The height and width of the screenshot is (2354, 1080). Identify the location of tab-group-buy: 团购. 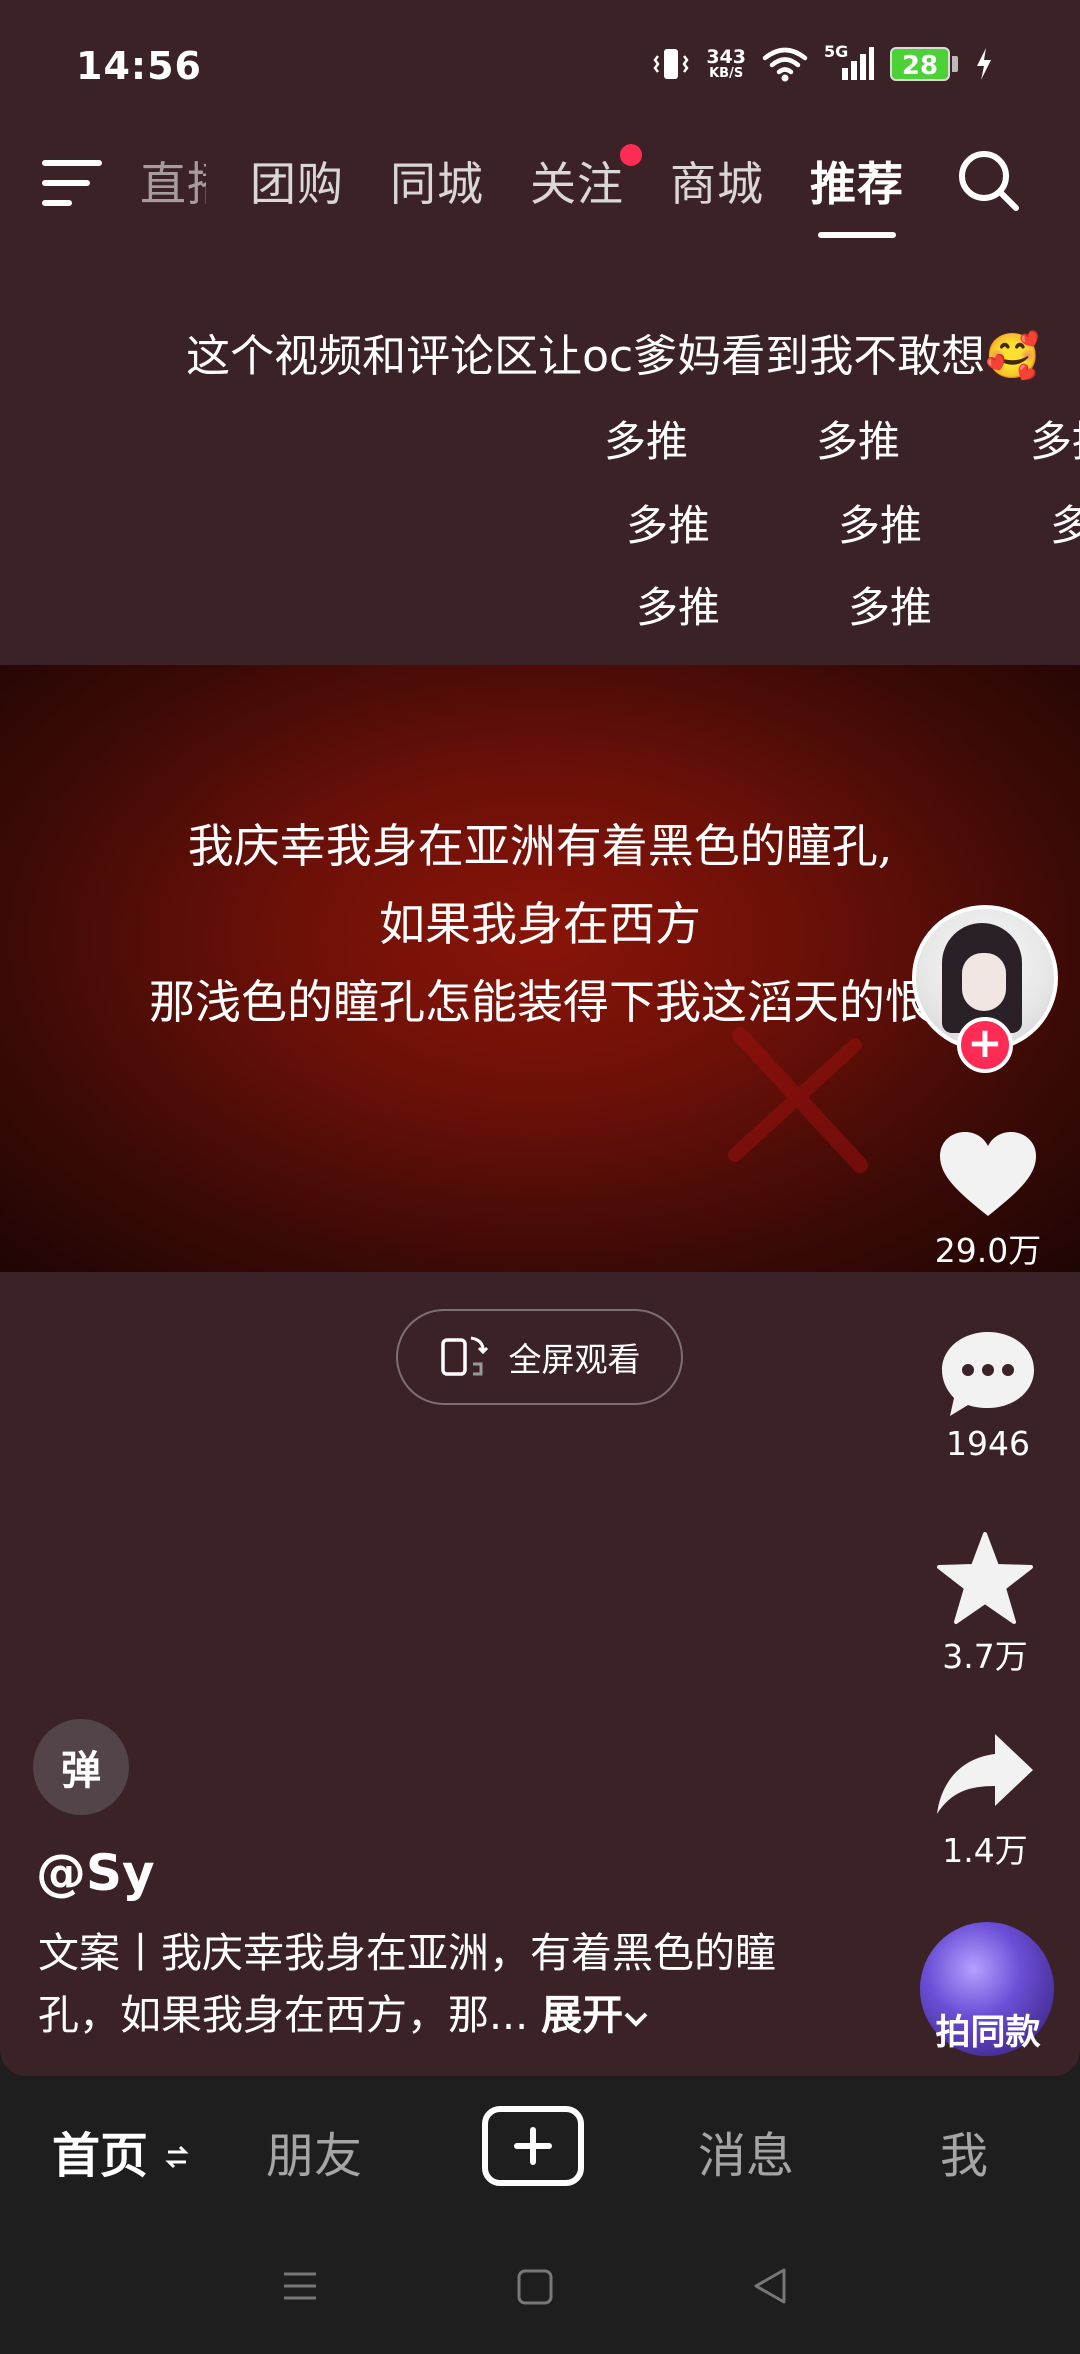
(297, 181).